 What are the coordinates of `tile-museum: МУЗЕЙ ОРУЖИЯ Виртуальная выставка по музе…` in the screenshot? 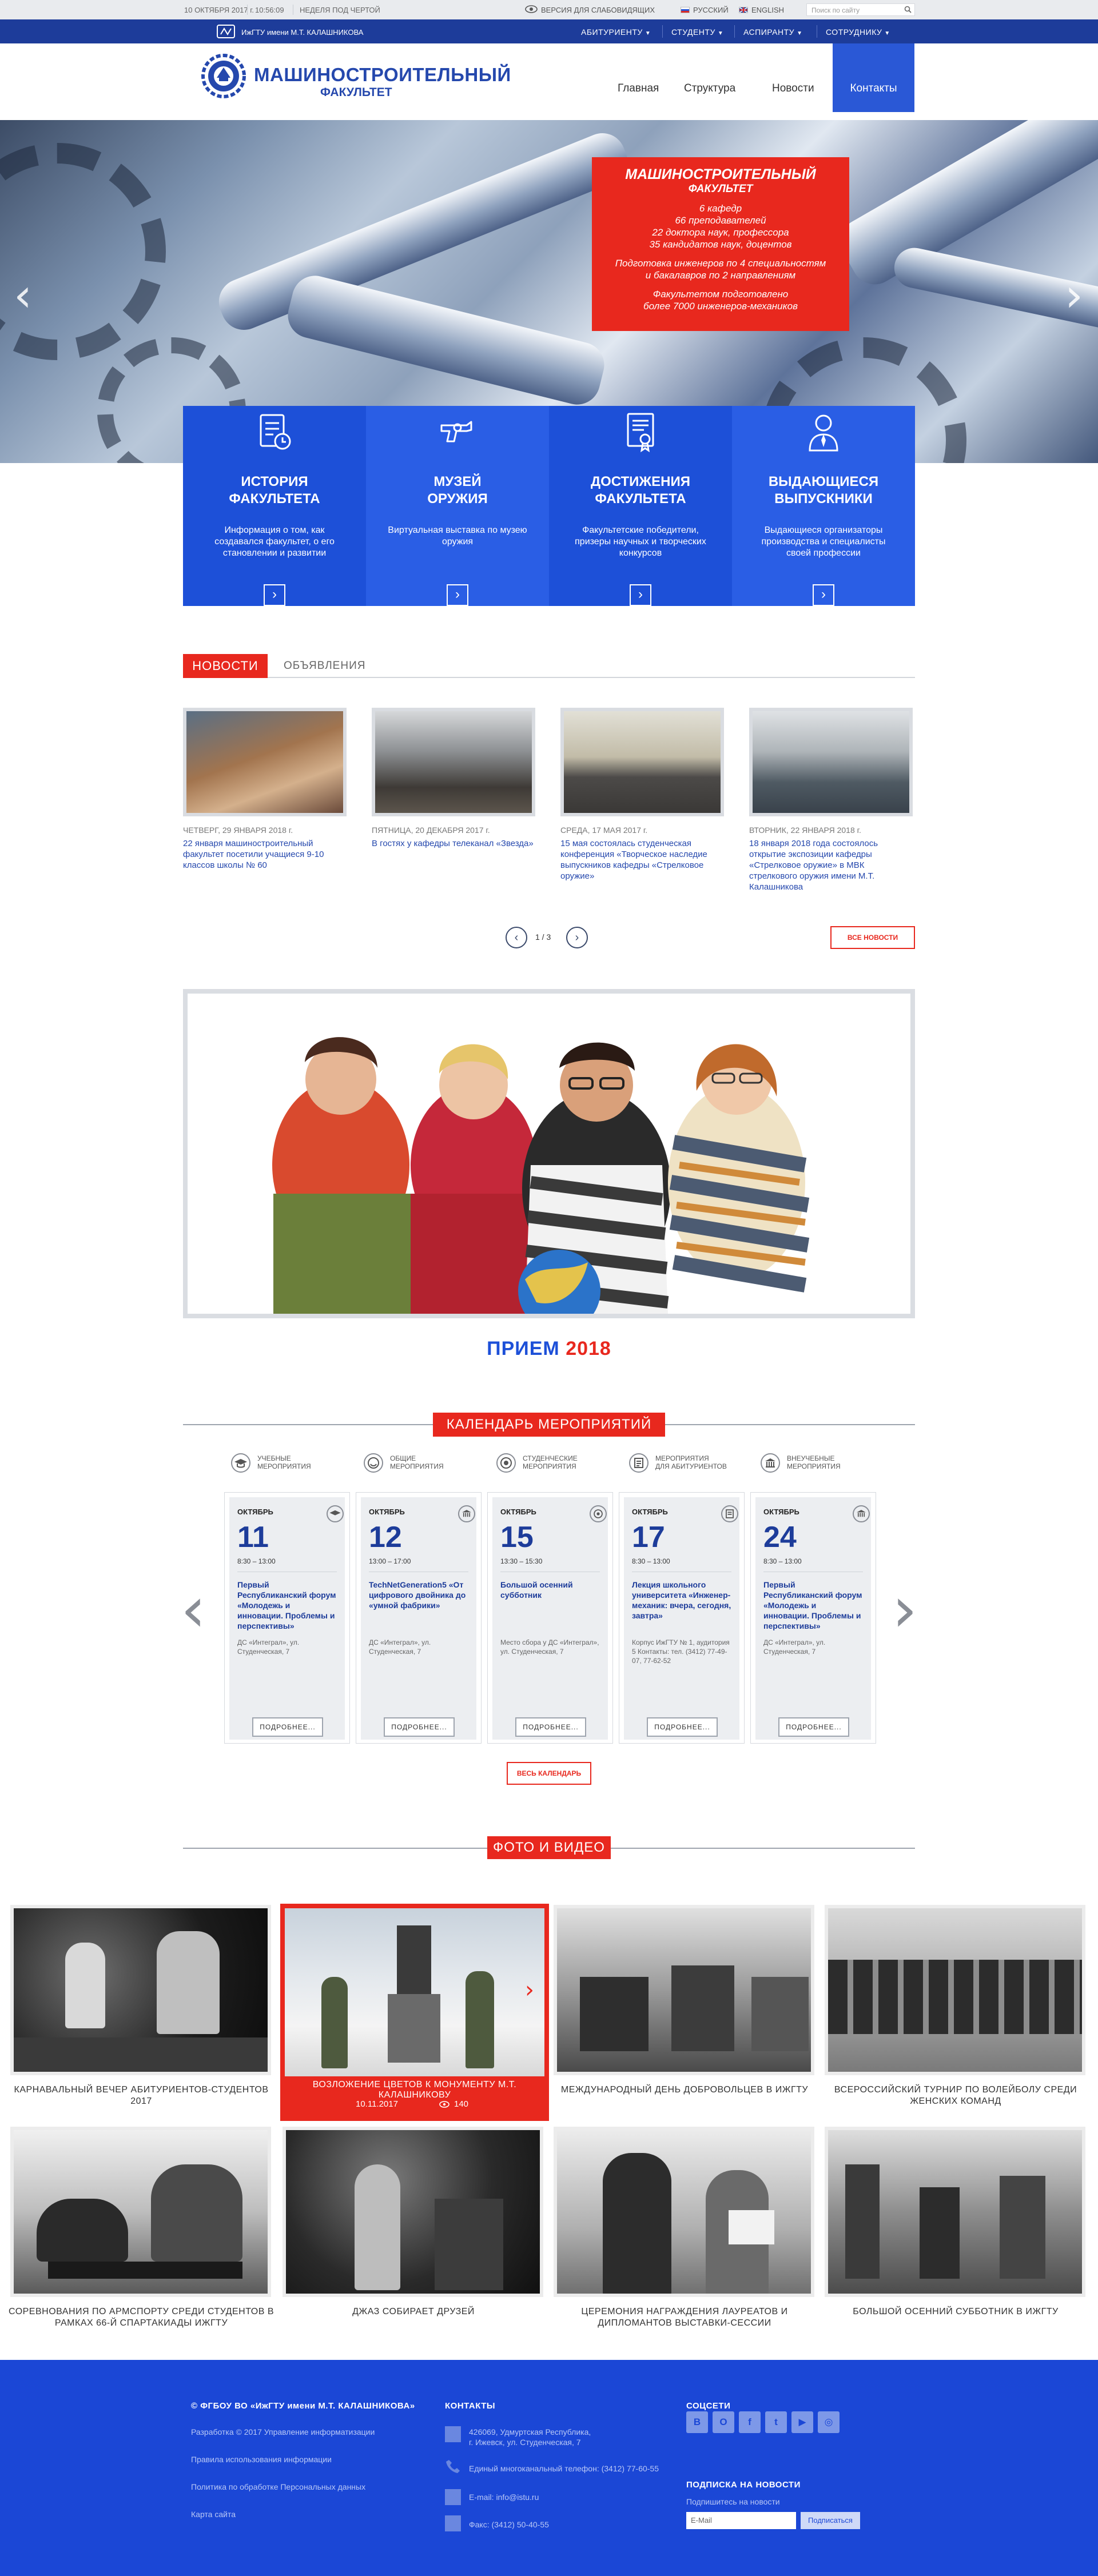 It's located at (457, 506).